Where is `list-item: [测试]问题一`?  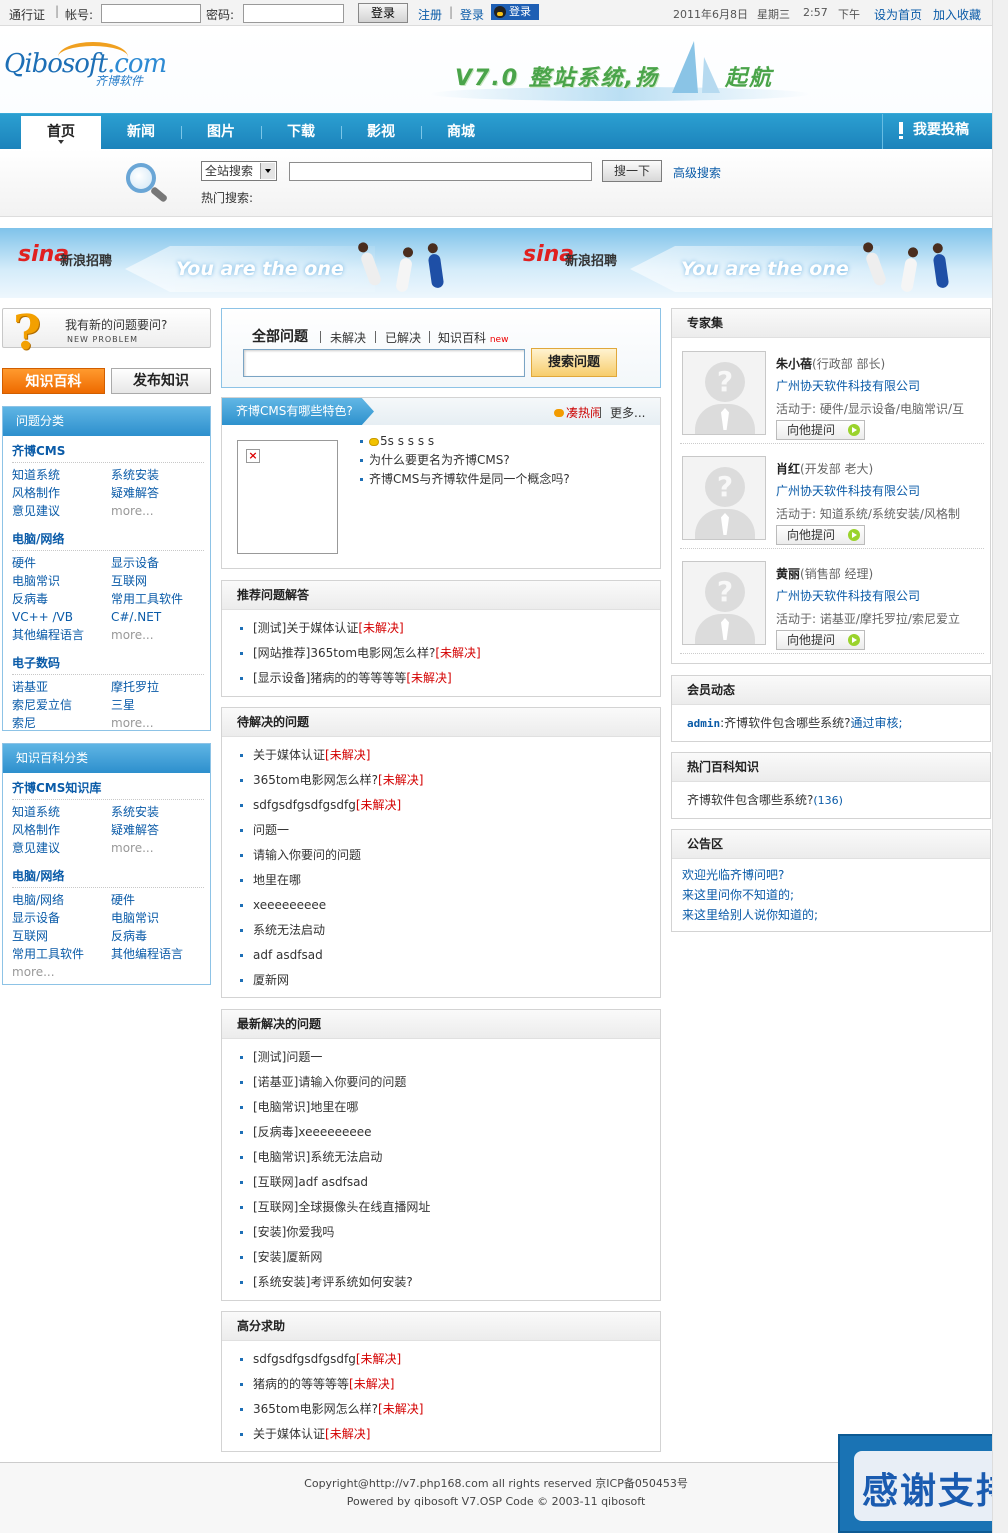 list-item: [测试]问题一 is located at coordinates (450, 1057).